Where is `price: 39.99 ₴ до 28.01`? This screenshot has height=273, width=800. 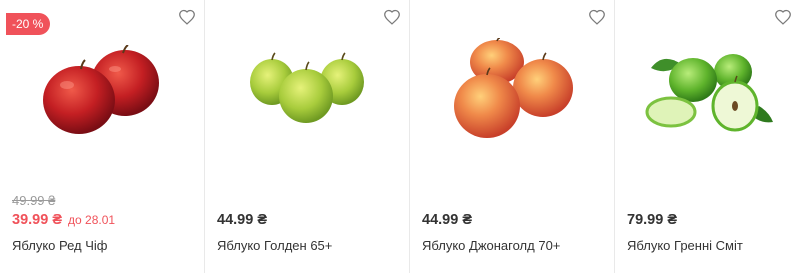
price: 39.99 ₴ до 28.01 is located at coordinates (63, 220).